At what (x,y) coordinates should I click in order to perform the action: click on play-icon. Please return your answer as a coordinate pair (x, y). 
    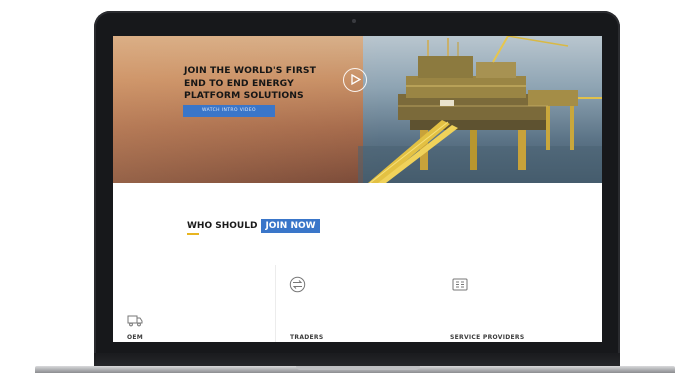
    Looking at the image, I should click on (356, 79).